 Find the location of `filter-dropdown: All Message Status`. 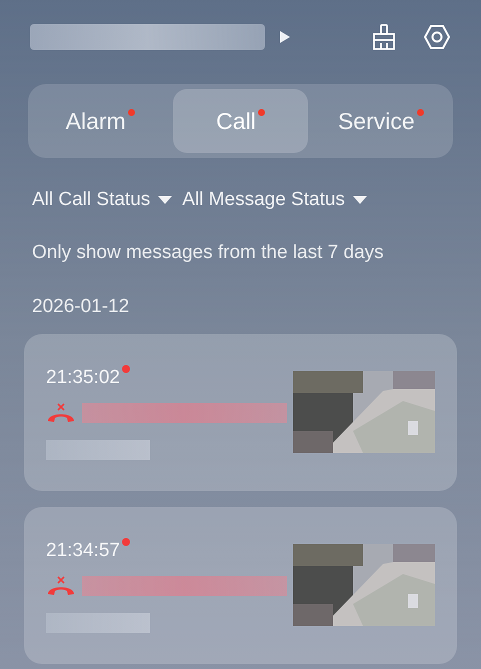

filter-dropdown: All Message Status is located at coordinates (274, 200).